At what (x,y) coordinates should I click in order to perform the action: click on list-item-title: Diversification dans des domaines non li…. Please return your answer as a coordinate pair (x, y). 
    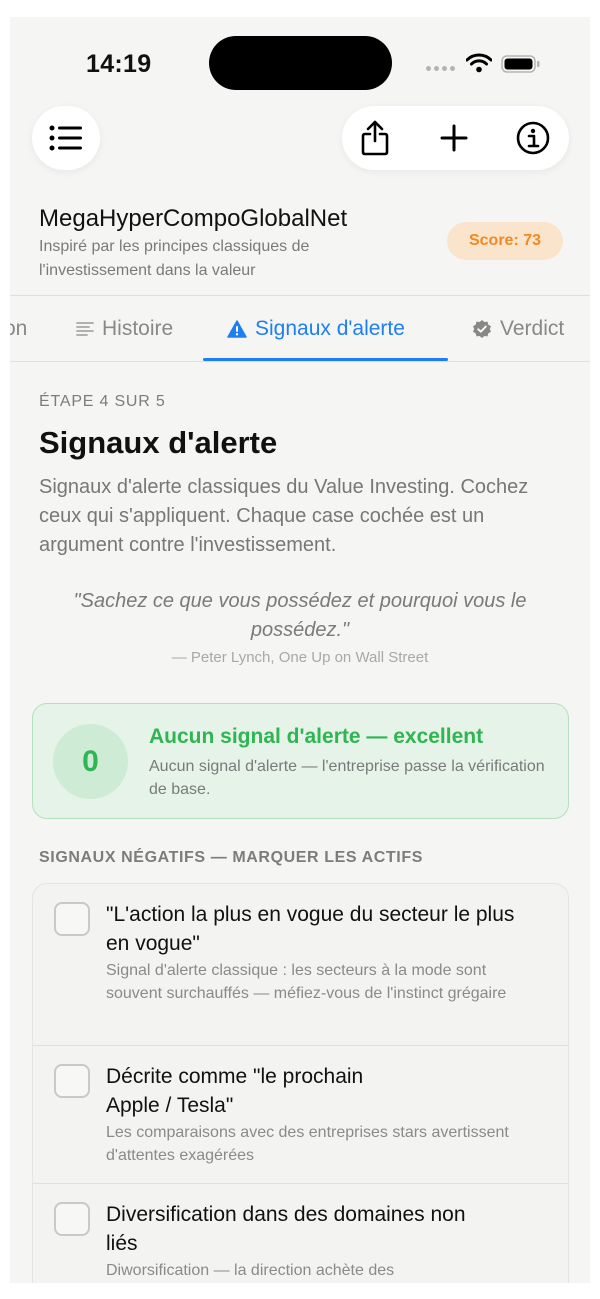
    Looking at the image, I should click on (286, 1229).